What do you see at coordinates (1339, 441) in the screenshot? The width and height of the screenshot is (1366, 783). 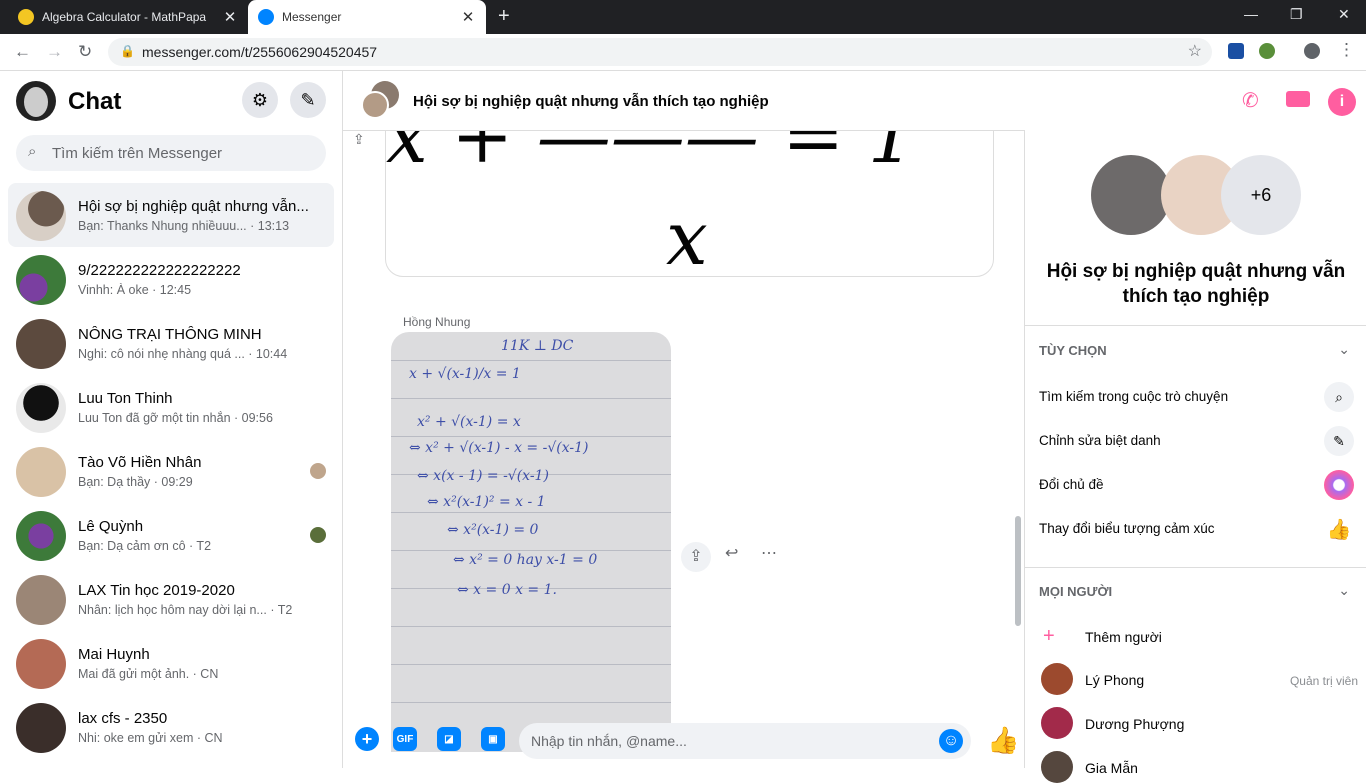 I see `pencil-icon: ✎` at bounding box center [1339, 441].